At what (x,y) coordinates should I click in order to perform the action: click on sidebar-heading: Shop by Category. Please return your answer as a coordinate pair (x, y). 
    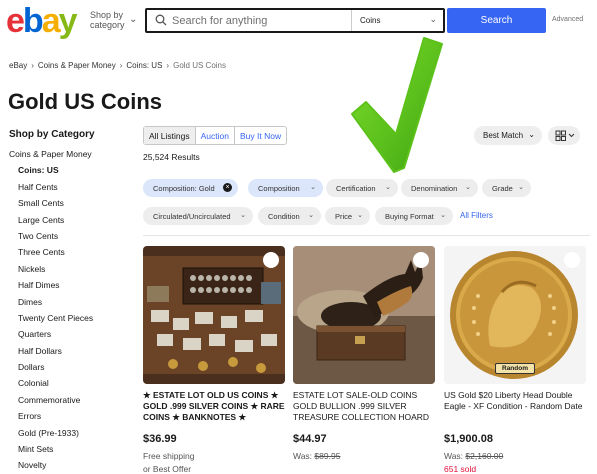
    Looking at the image, I should click on (52, 134).